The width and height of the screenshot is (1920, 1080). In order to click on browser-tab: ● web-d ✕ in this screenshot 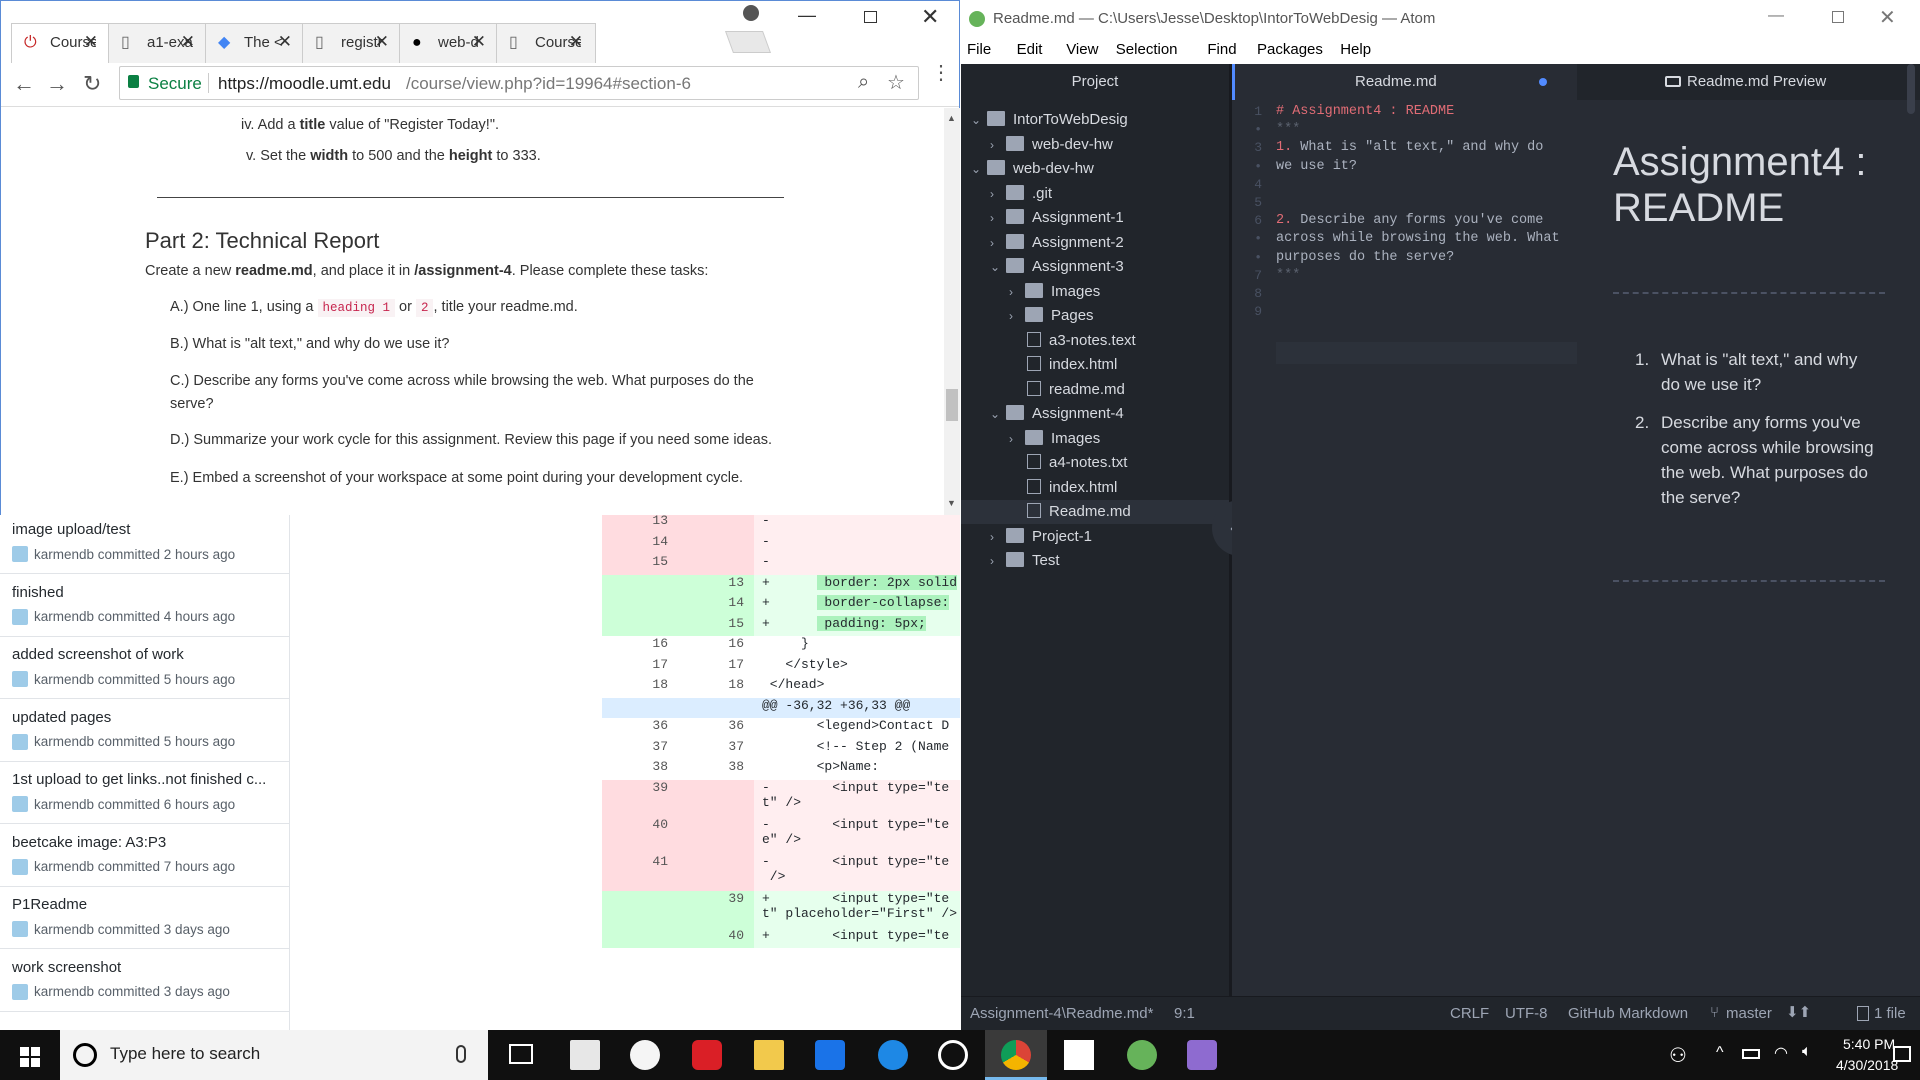, I will do `click(449, 43)`.